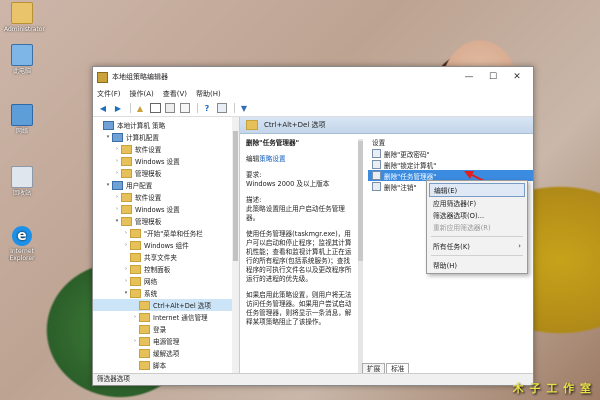 The height and width of the screenshot is (400, 600). I want to click on desktop-icon-label: 此电脑, so click(21, 71).